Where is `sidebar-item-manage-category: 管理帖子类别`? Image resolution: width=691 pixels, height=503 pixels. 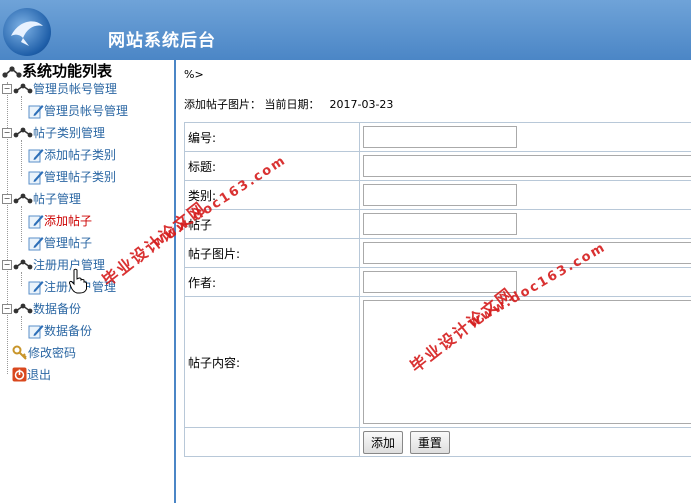
sidebar-item-manage-category: 管理帖子类别 is located at coordinates (72, 176).